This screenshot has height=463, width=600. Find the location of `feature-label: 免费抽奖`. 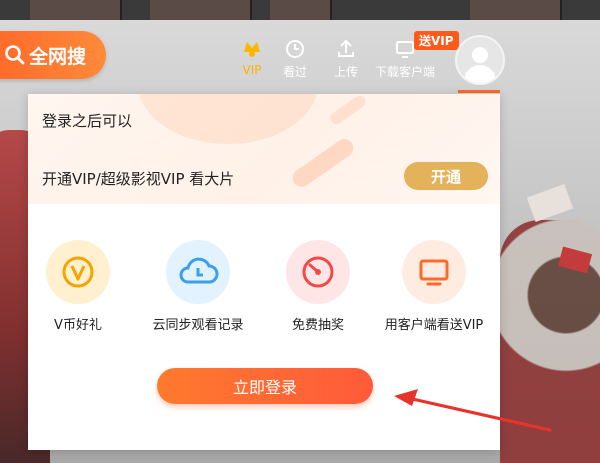

feature-label: 免费抽奖 is located at coordinates (317, 325).